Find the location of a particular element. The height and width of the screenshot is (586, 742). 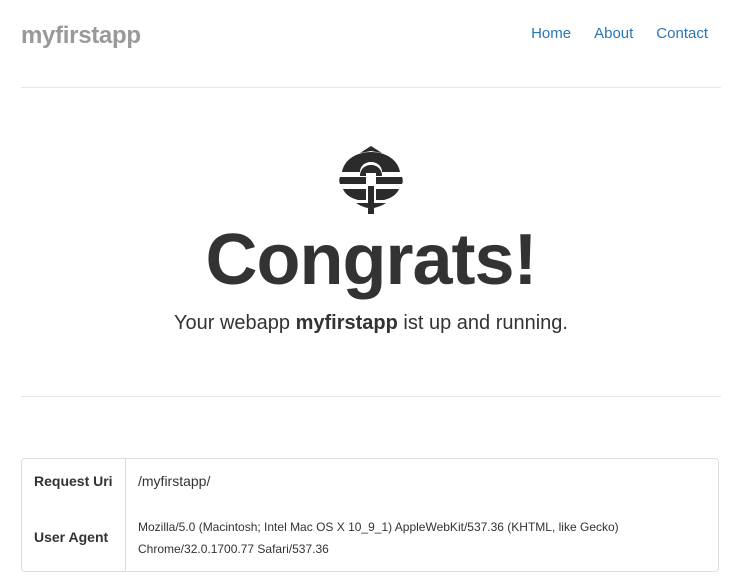

stylized-globe-logo-icon is located at coordinates (371, 180).